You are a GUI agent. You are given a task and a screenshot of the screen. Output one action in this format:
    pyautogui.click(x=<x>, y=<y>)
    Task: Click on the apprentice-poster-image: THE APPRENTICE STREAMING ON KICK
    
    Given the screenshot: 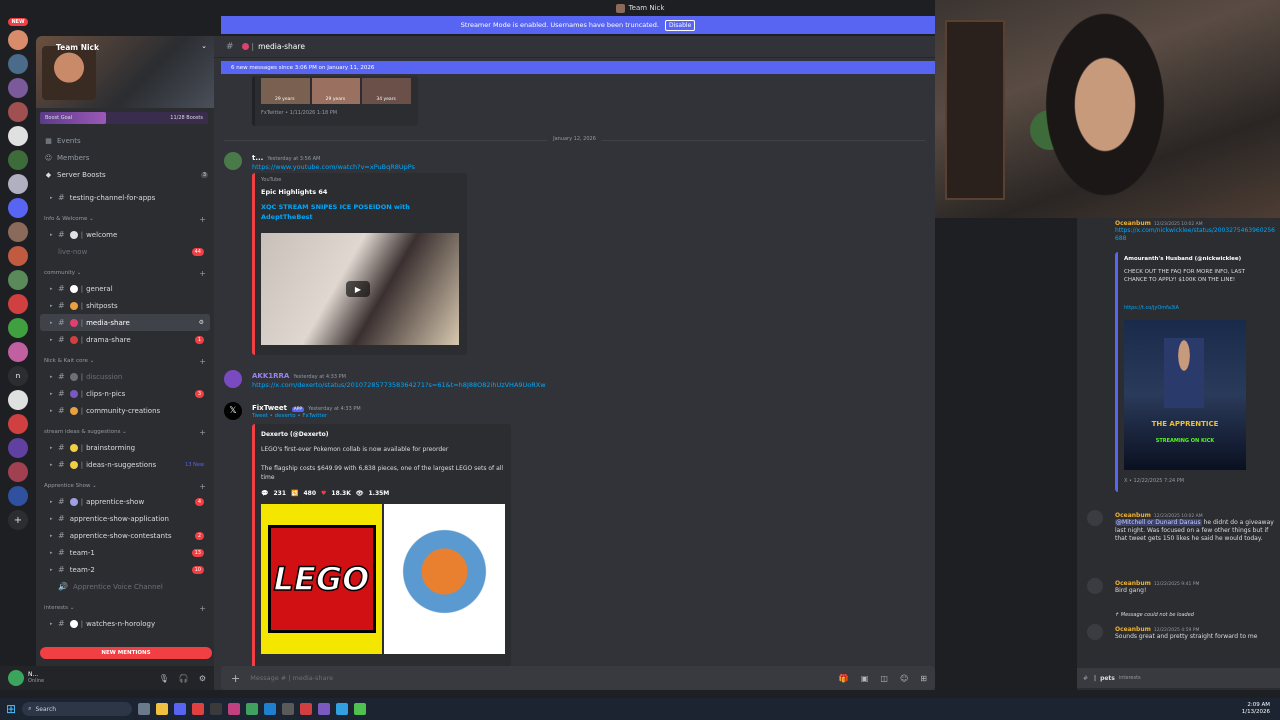 What is the action you would take?
    pyautogui.click(x=1185, y=395)
    